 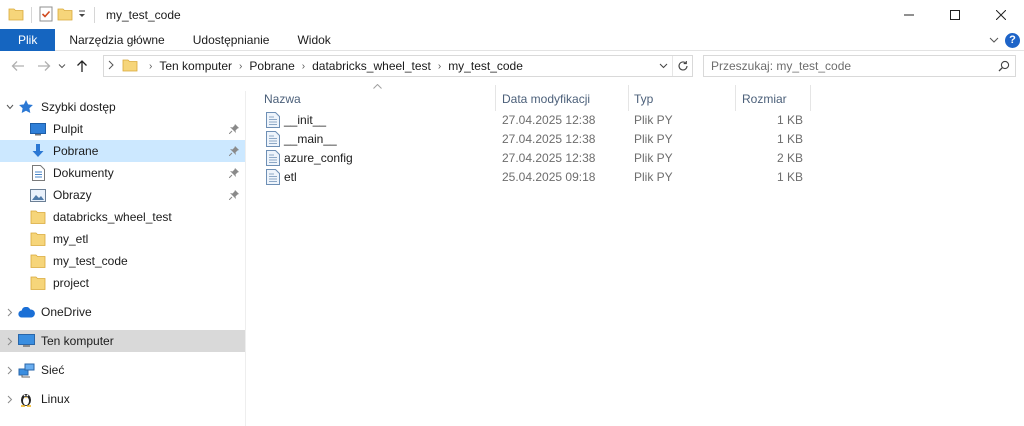 What do you see at coordinates (273, 157) in the screenshot?
I see `python-file-icon` at bounding box center [273, 157].